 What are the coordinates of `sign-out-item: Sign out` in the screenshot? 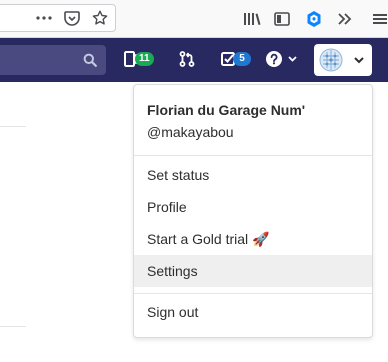 It's located at (253, 312).